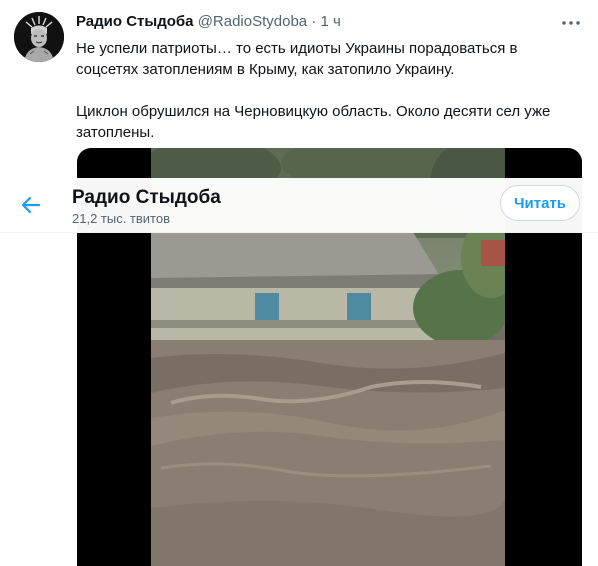 Image resolution: width=598 pixels, height=566 pixels. What do you see at coordinates (331, 21) in the screenshot?
I see `tweet-time: 1 ч` at bounding box center [331, 21].